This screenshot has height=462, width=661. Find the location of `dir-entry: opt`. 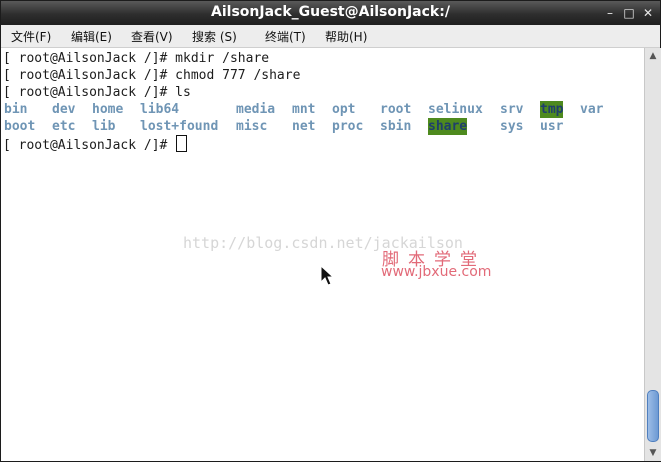

dir-entry: opt is located at coordinates (344, 109).